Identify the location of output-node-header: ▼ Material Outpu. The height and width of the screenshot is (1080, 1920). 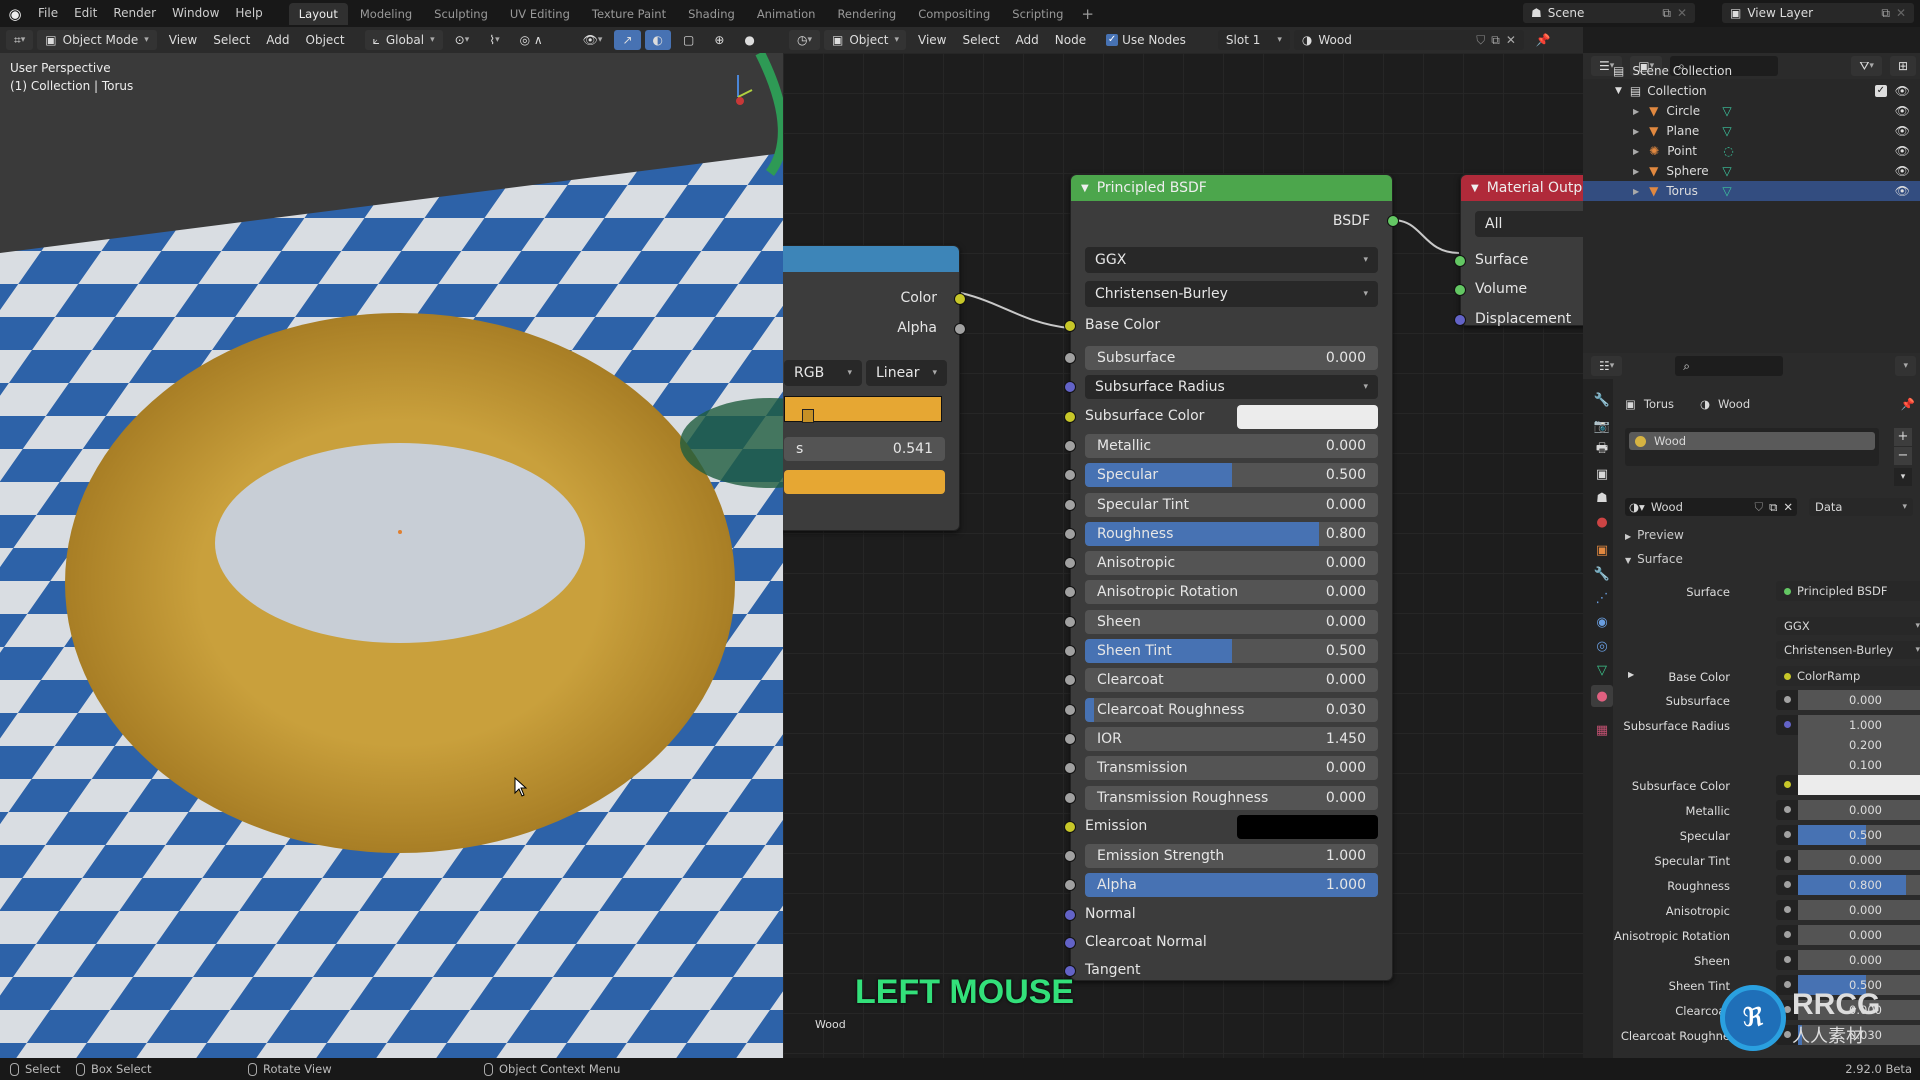
(1522, 188).